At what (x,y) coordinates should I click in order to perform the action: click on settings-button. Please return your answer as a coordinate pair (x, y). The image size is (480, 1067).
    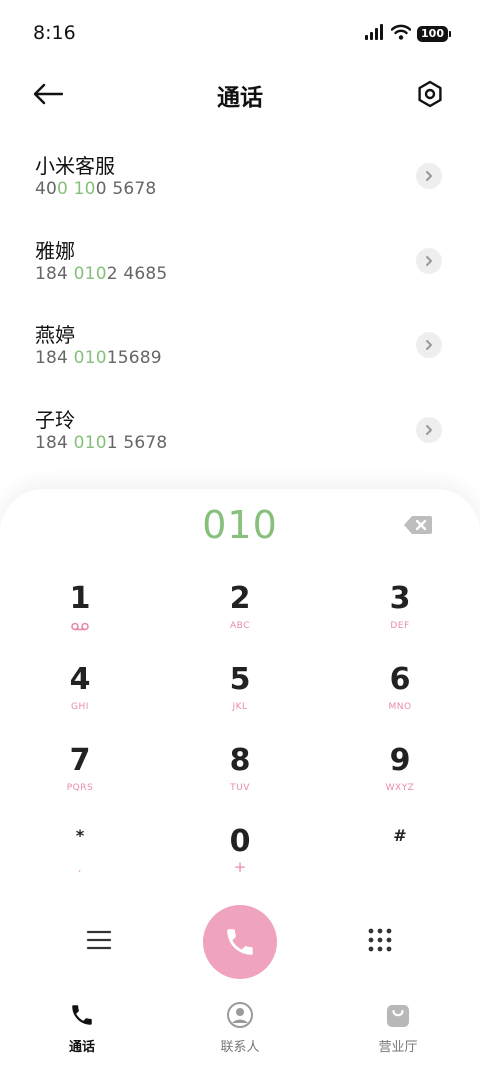
    Looking at the image, I should click on (430, 94).